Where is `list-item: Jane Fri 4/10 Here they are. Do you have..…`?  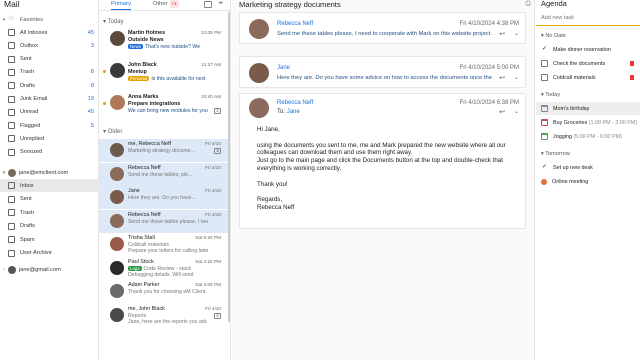 list-item: Jane Fri 4/10 Here they are. Do you have..… is located at coordinates (164, 197).